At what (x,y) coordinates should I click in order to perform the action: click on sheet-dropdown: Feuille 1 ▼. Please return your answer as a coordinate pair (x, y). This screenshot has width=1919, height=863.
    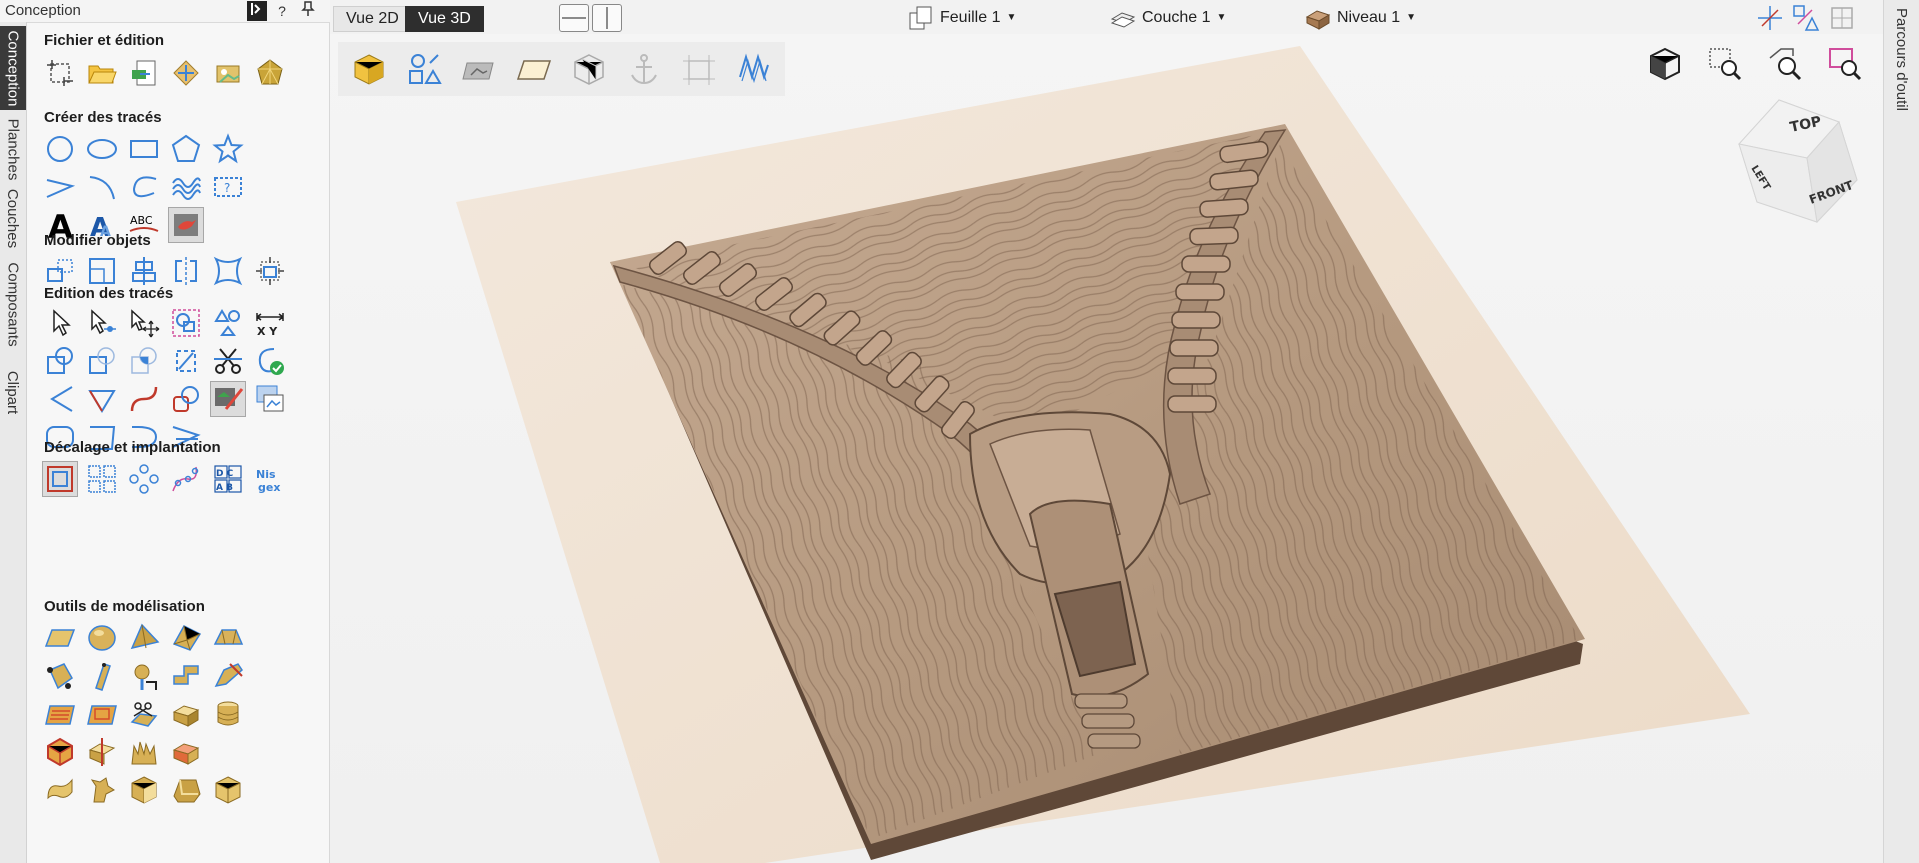
    Looking at the image, I should click on (962, 18).